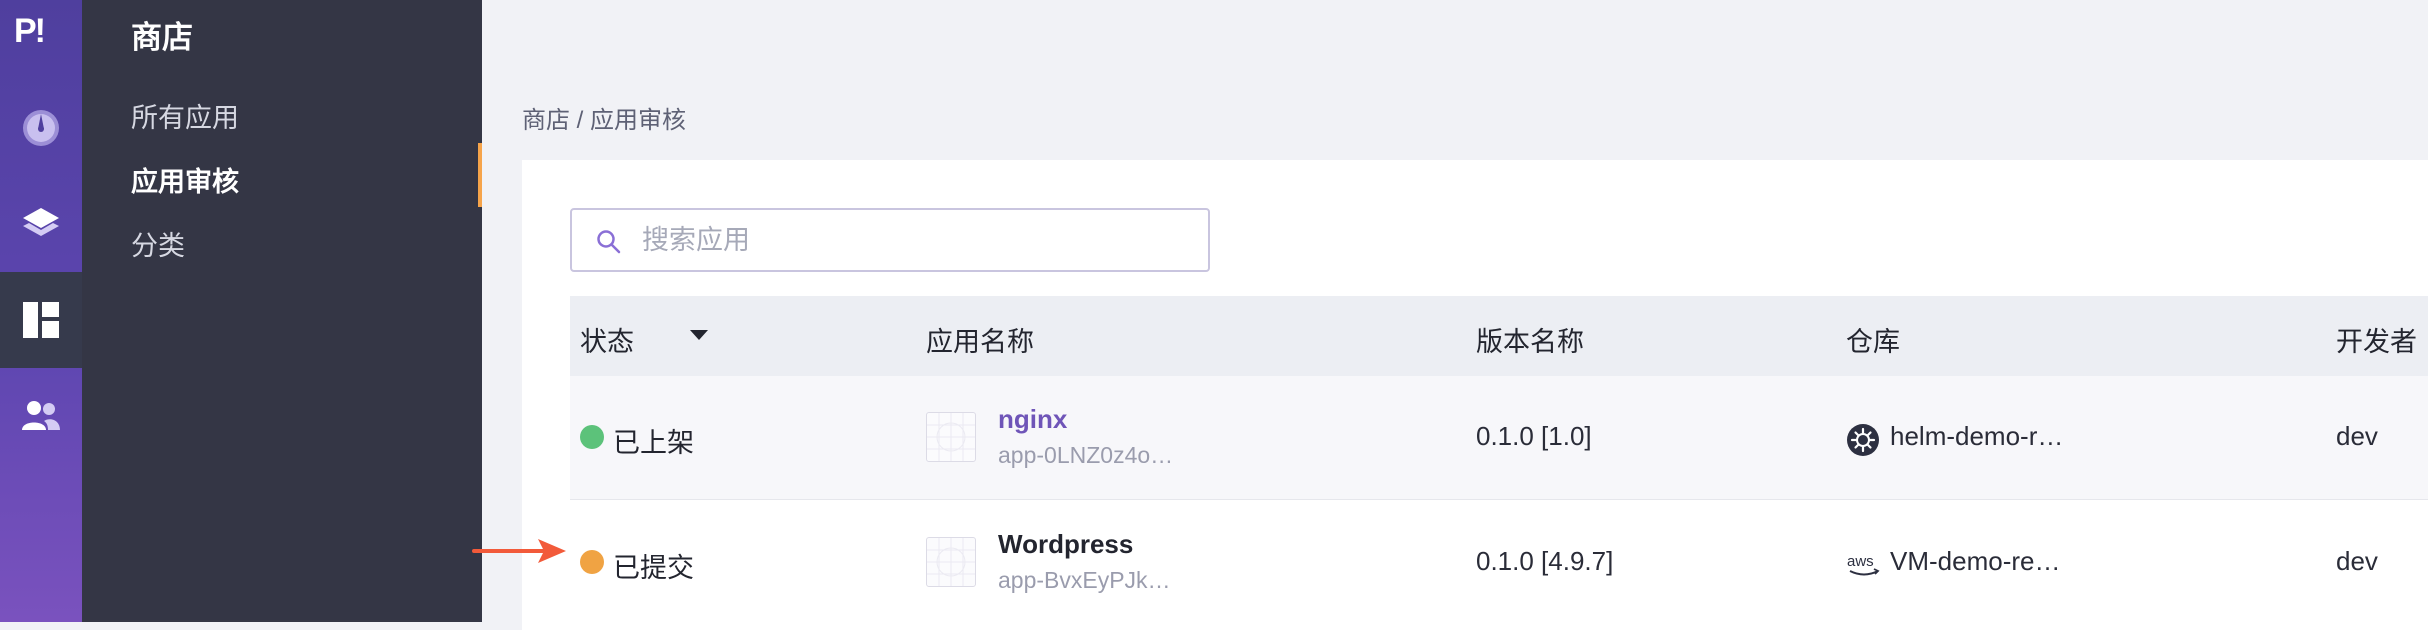  I want to click on logo: P!, so click(41, 32).